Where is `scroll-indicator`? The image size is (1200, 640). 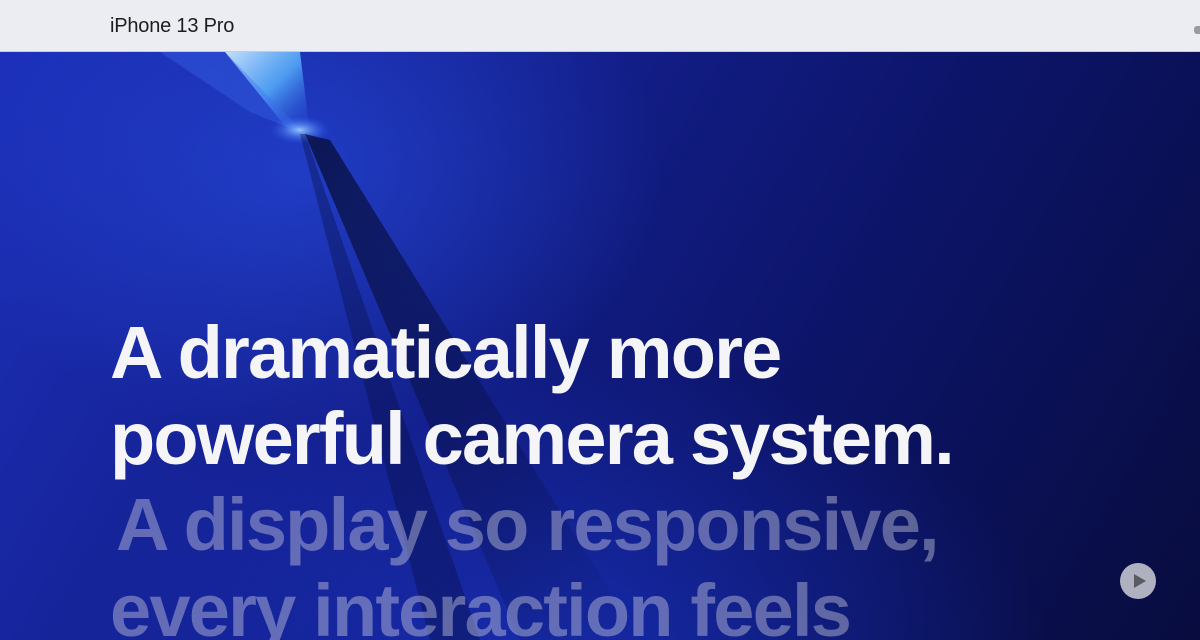
scroll-indicator is located at coordinates (1197, 30).